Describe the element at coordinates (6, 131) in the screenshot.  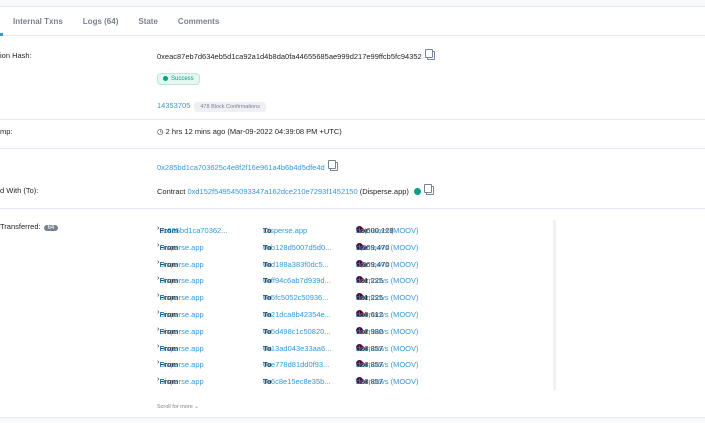
I see `timestamp-label: mp:` at that location.